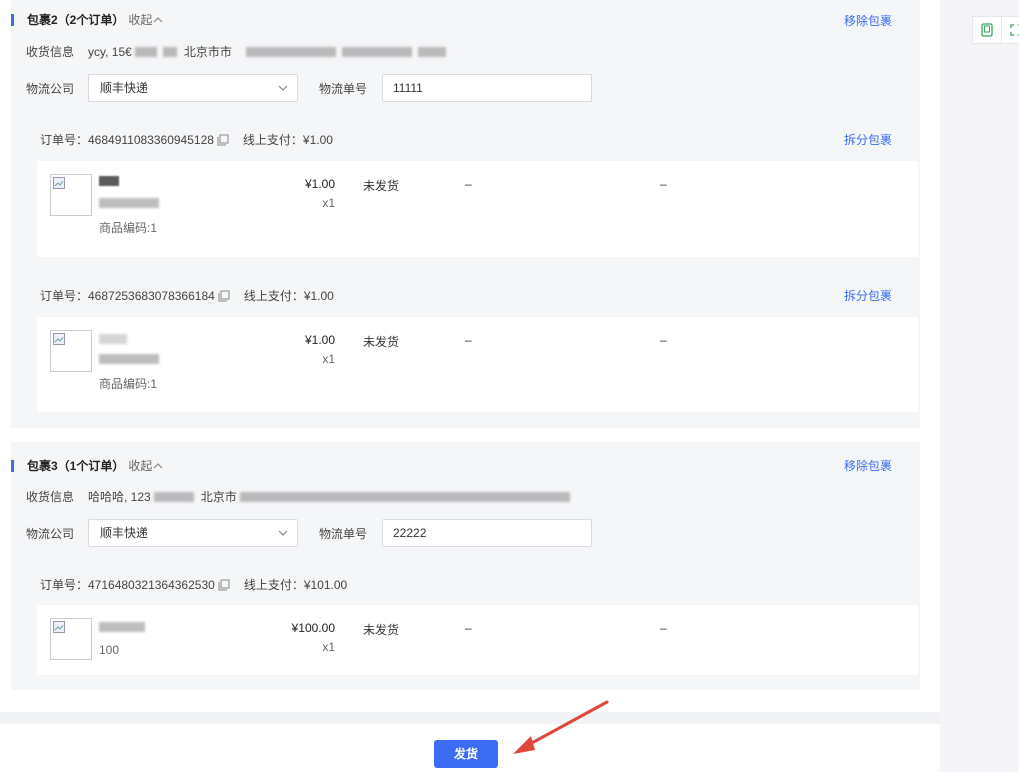  What do you see at coordinates (186, 140) in the screenshot?
I see `order-header: 订单号：4684911083360945128 线上支付：¥1.00` at bounding box center [186, 140].